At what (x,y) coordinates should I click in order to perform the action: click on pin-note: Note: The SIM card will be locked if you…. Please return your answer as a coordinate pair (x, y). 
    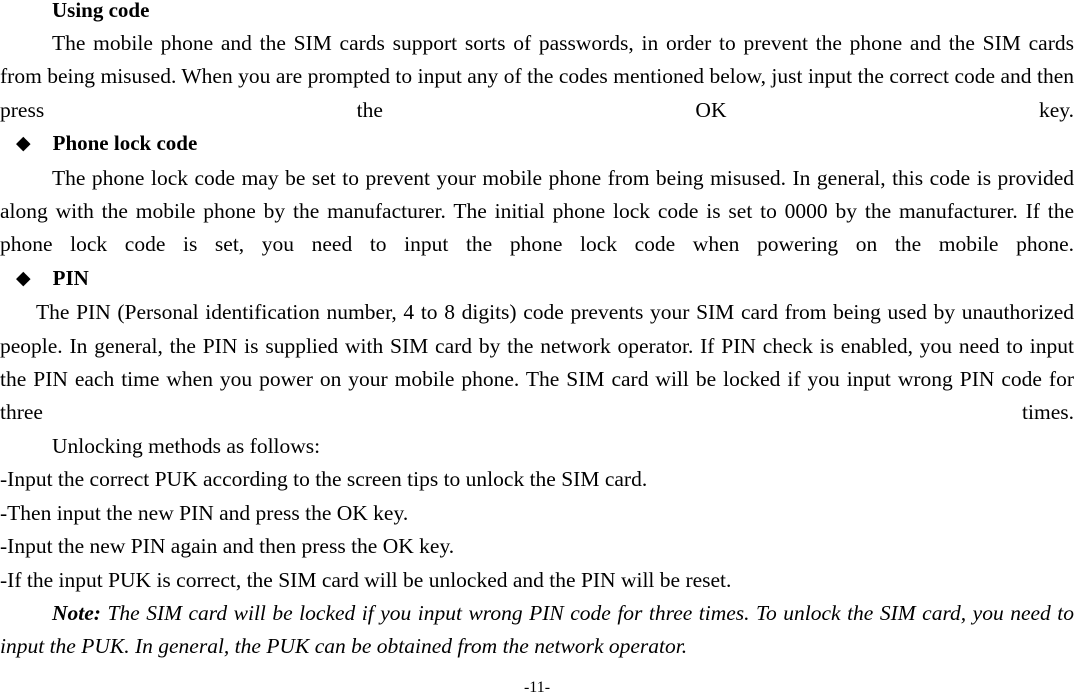
    Looking at the image, I should click on (537, 630).